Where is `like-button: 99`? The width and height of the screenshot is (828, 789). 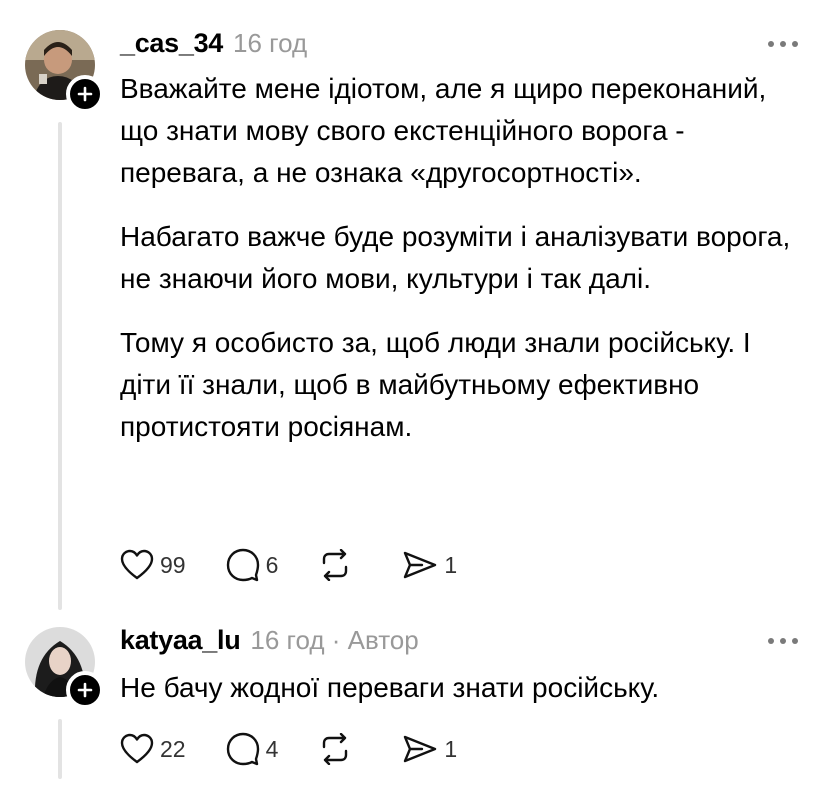 like-button: 99 is located at coordinates (153, 565).